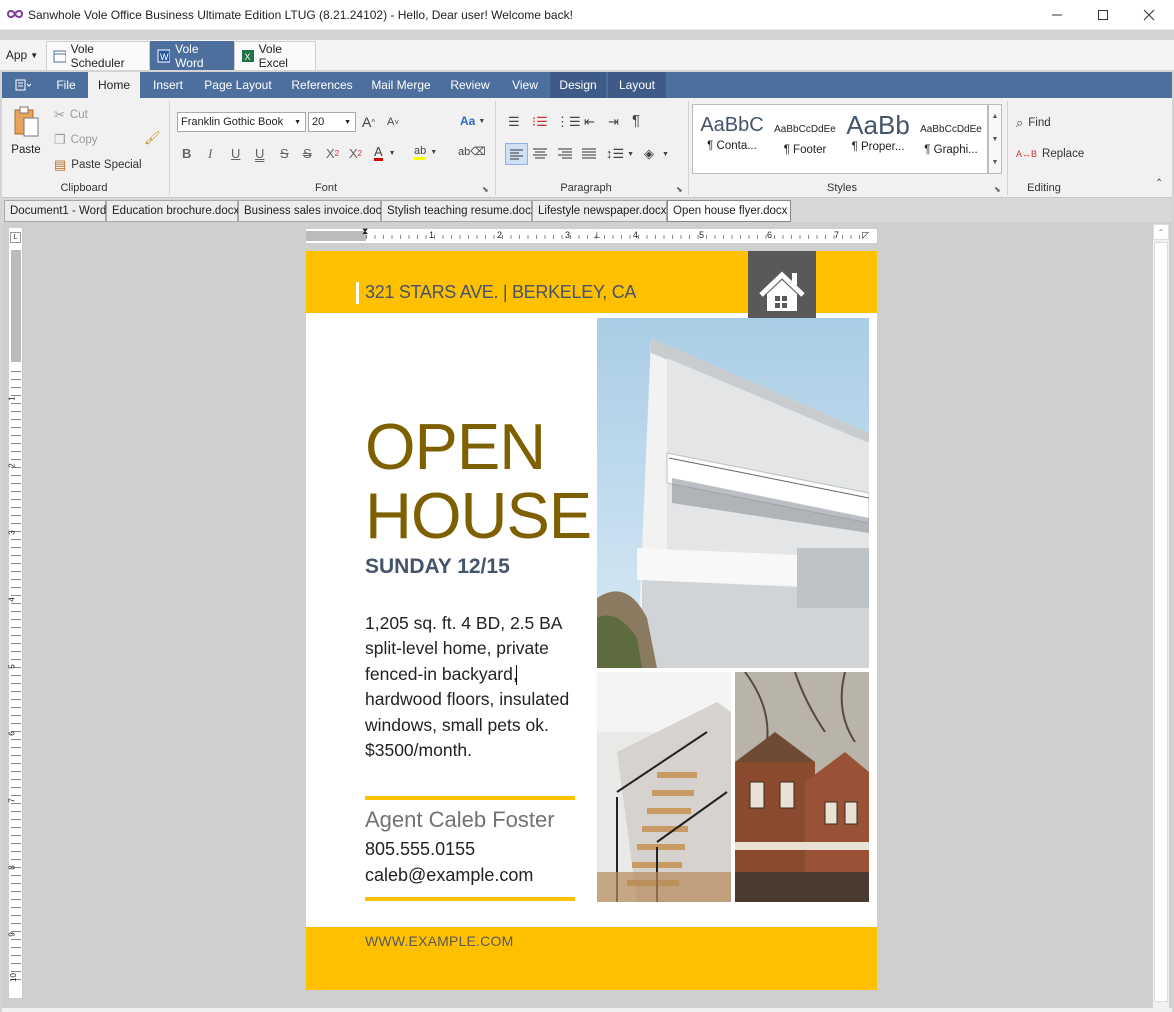  I want to click on photo-victorian-house, so click(802, 787).